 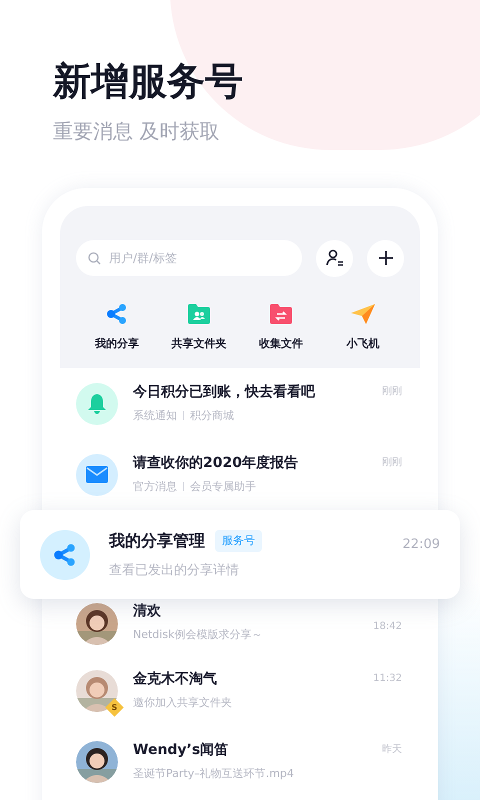 I want to click on chat-row: 清欢 Netdisk例会模版求分享～ 18:42, so click(x=240, y=627).